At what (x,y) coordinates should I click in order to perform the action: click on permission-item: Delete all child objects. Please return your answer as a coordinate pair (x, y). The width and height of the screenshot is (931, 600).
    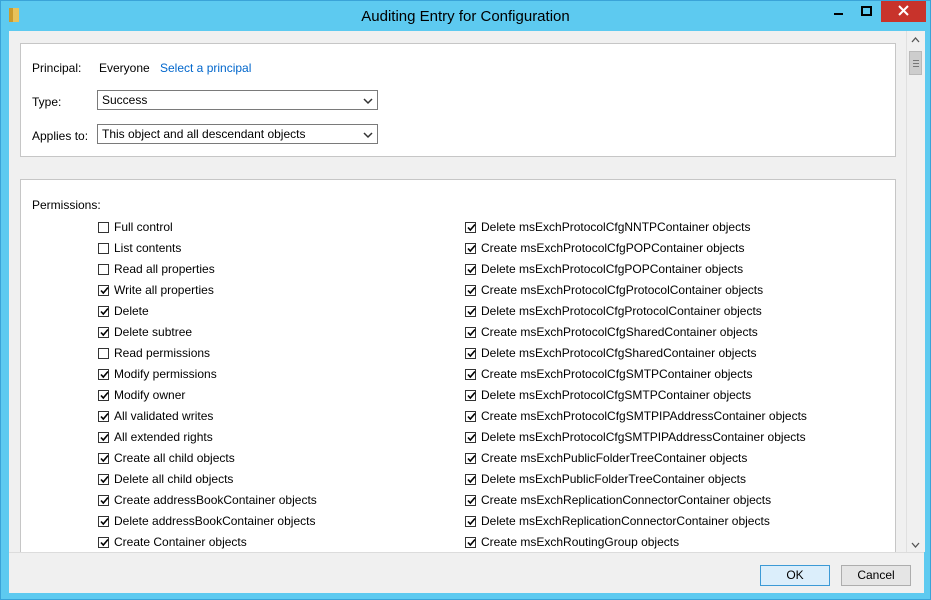
    Looking at the image, I should click on (165, 479).